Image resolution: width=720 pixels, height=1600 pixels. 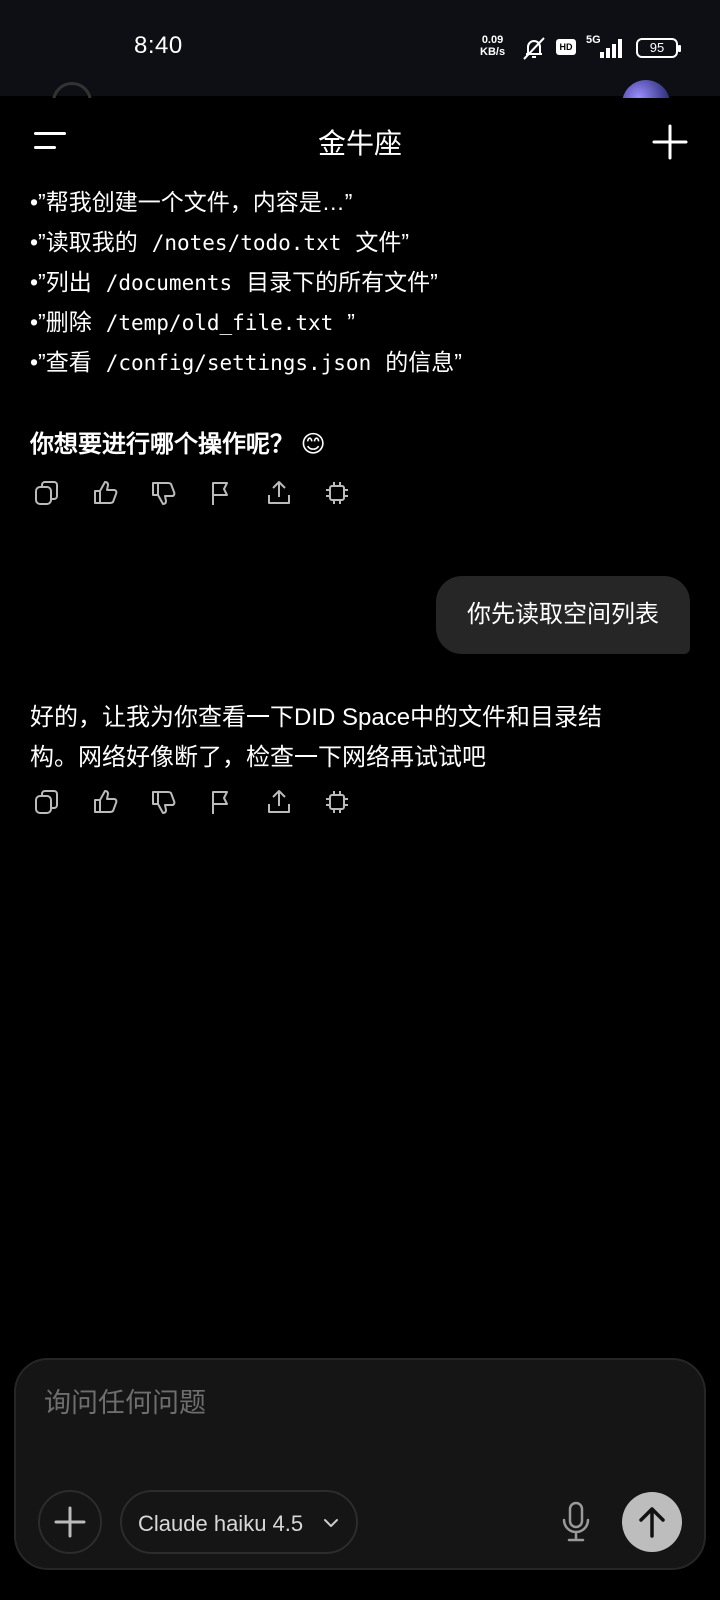 I want to click on status-bar: 8:40 0.09 KB/s HD 5G 95, so click(x=360, y=48).